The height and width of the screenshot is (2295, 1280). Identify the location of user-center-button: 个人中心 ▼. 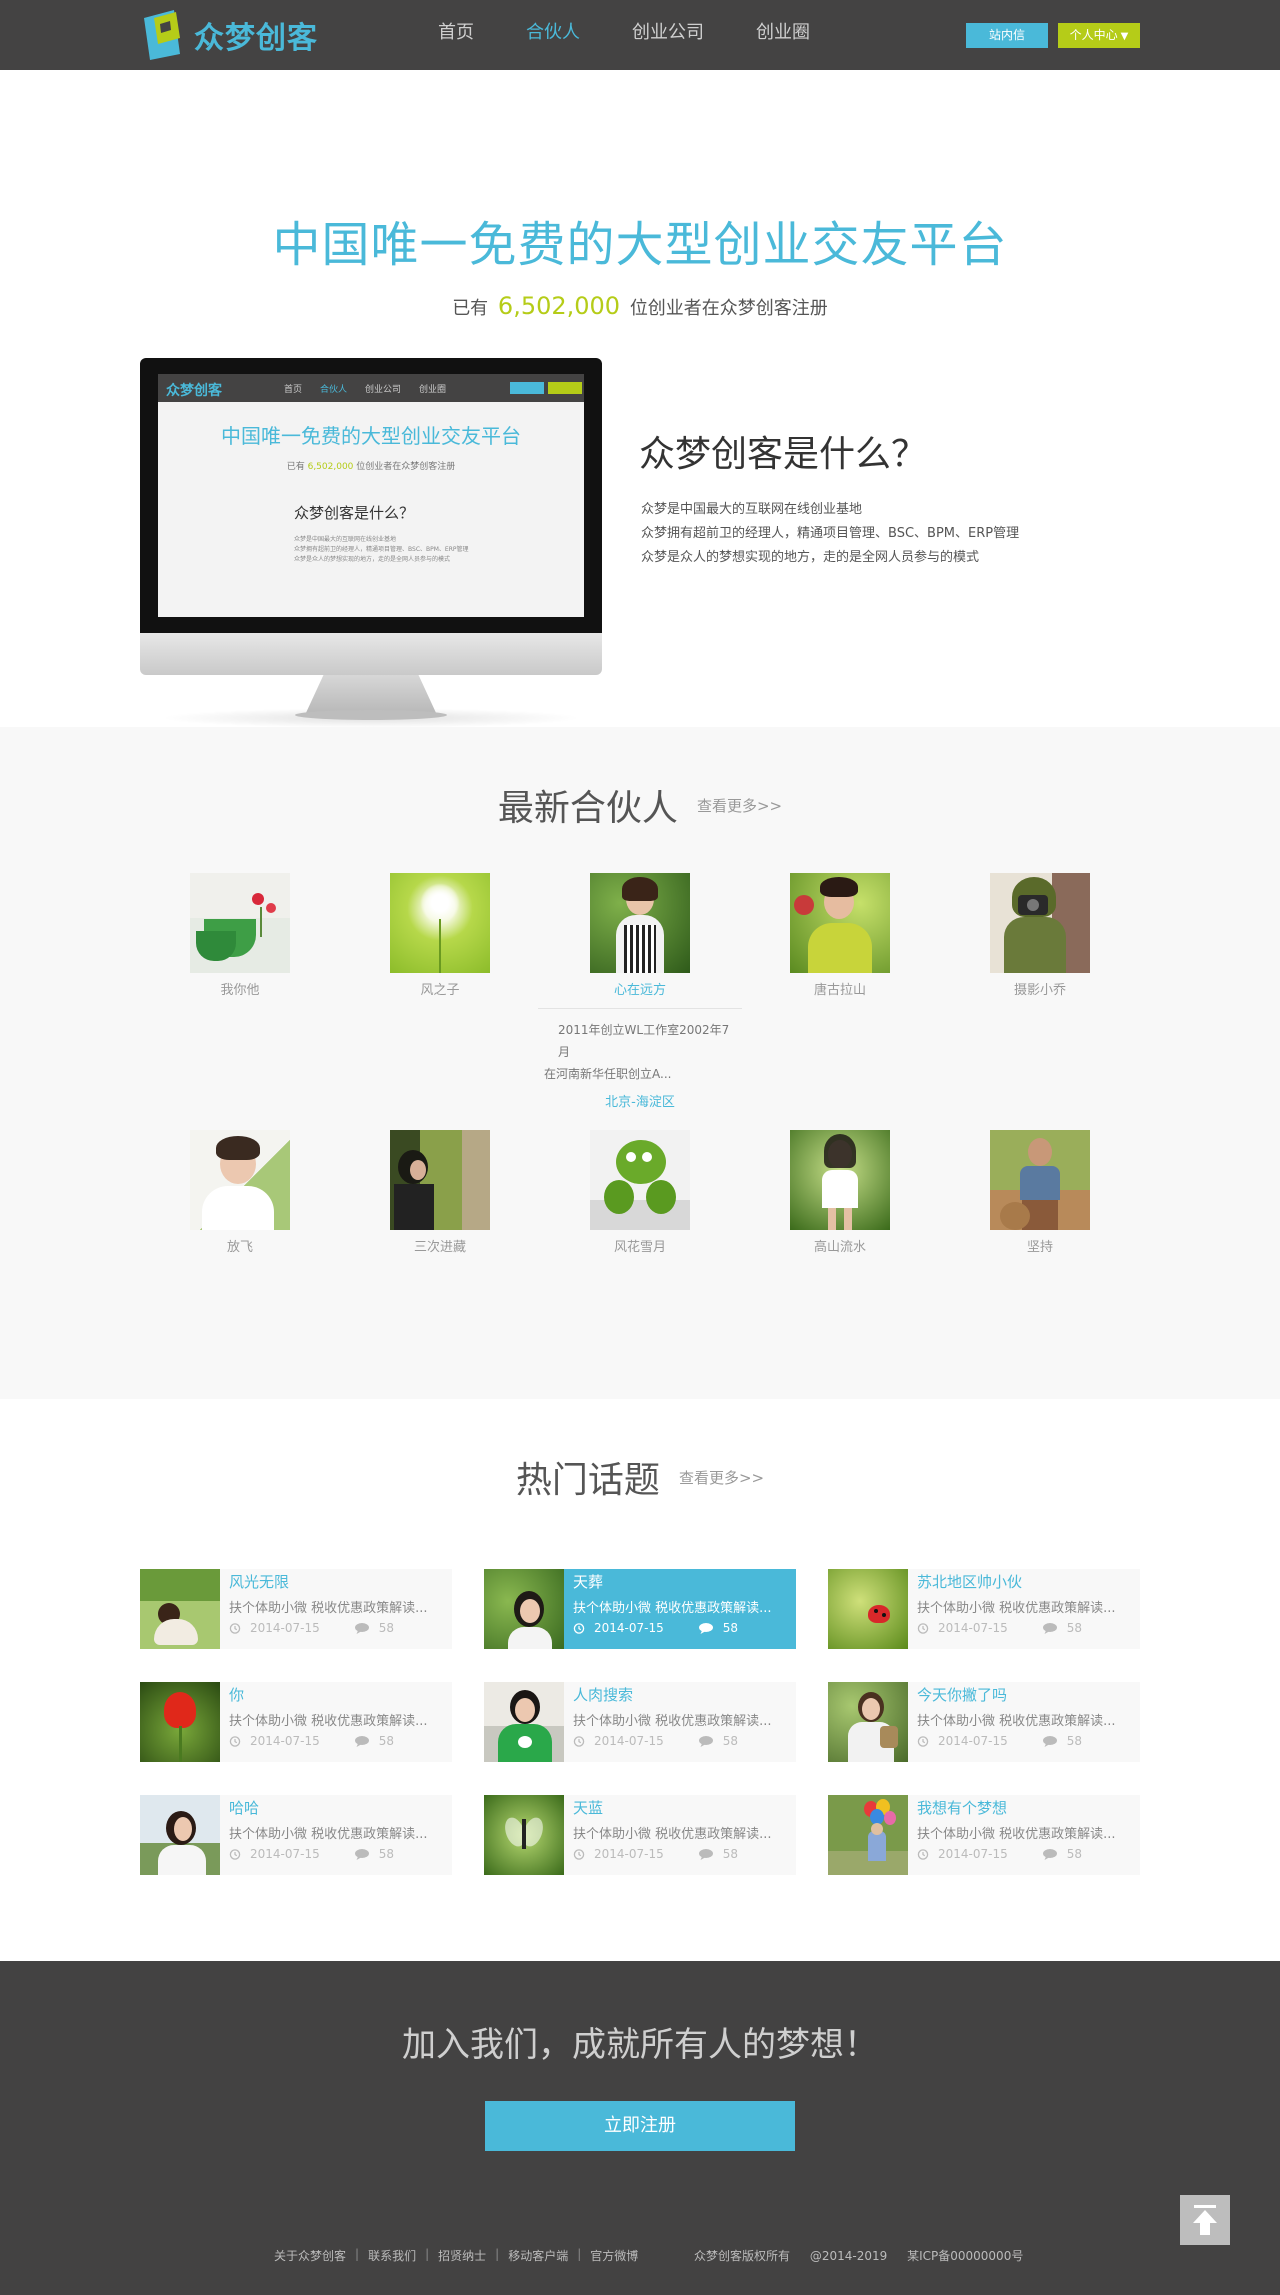
(1099, 35).